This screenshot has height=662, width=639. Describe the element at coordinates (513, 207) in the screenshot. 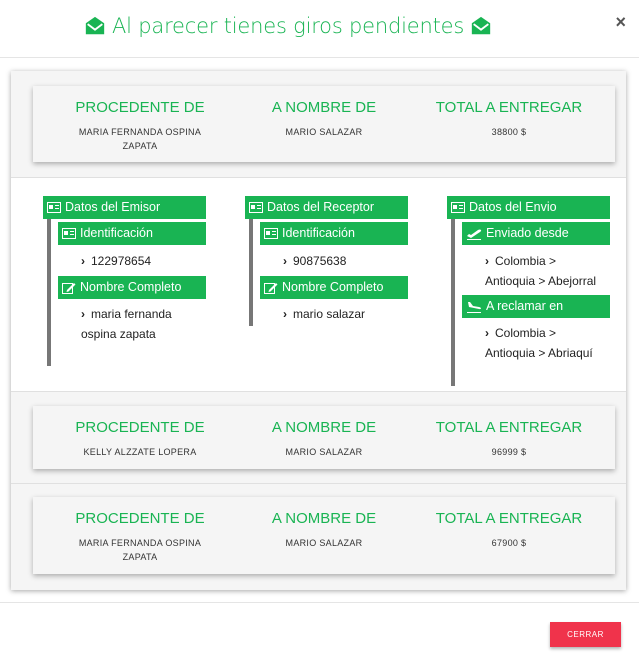

I see `envio-header-label: Datos del Envio` at that location.